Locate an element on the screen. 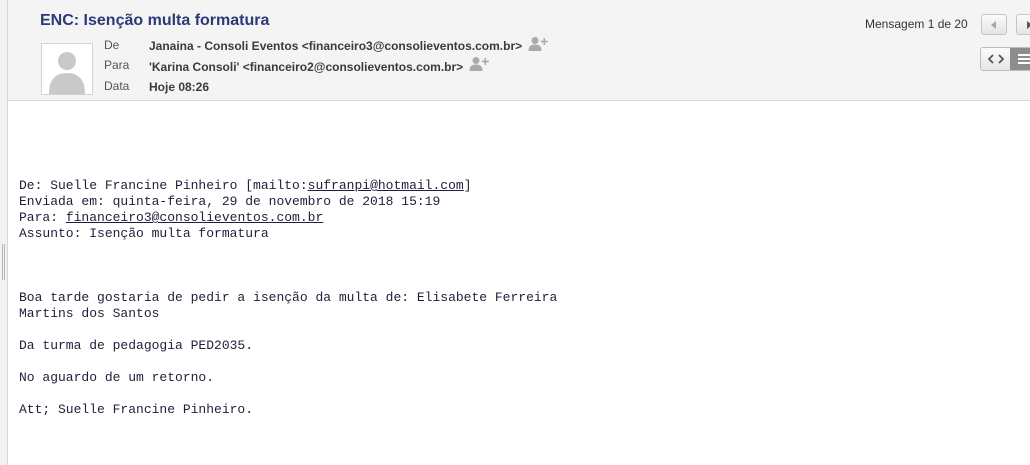  forward-to-line: Para: financeiro3@consolieventos.com.br is located at coordinates (171, 217).